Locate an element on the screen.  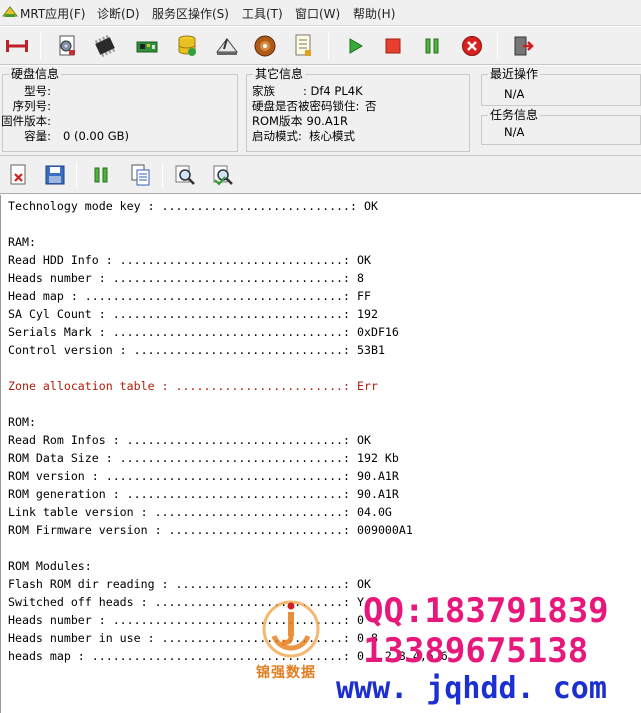
start-button is located at coordinates (355, 46).